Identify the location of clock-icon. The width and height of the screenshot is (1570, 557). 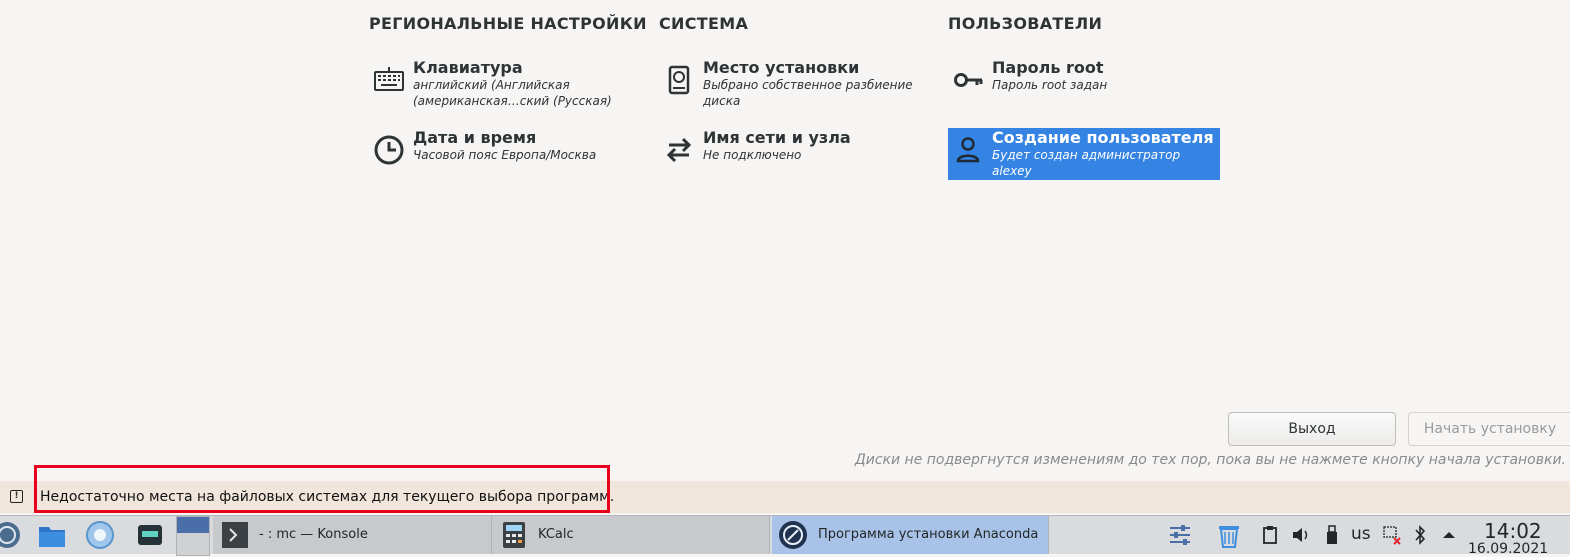
(389, 150).